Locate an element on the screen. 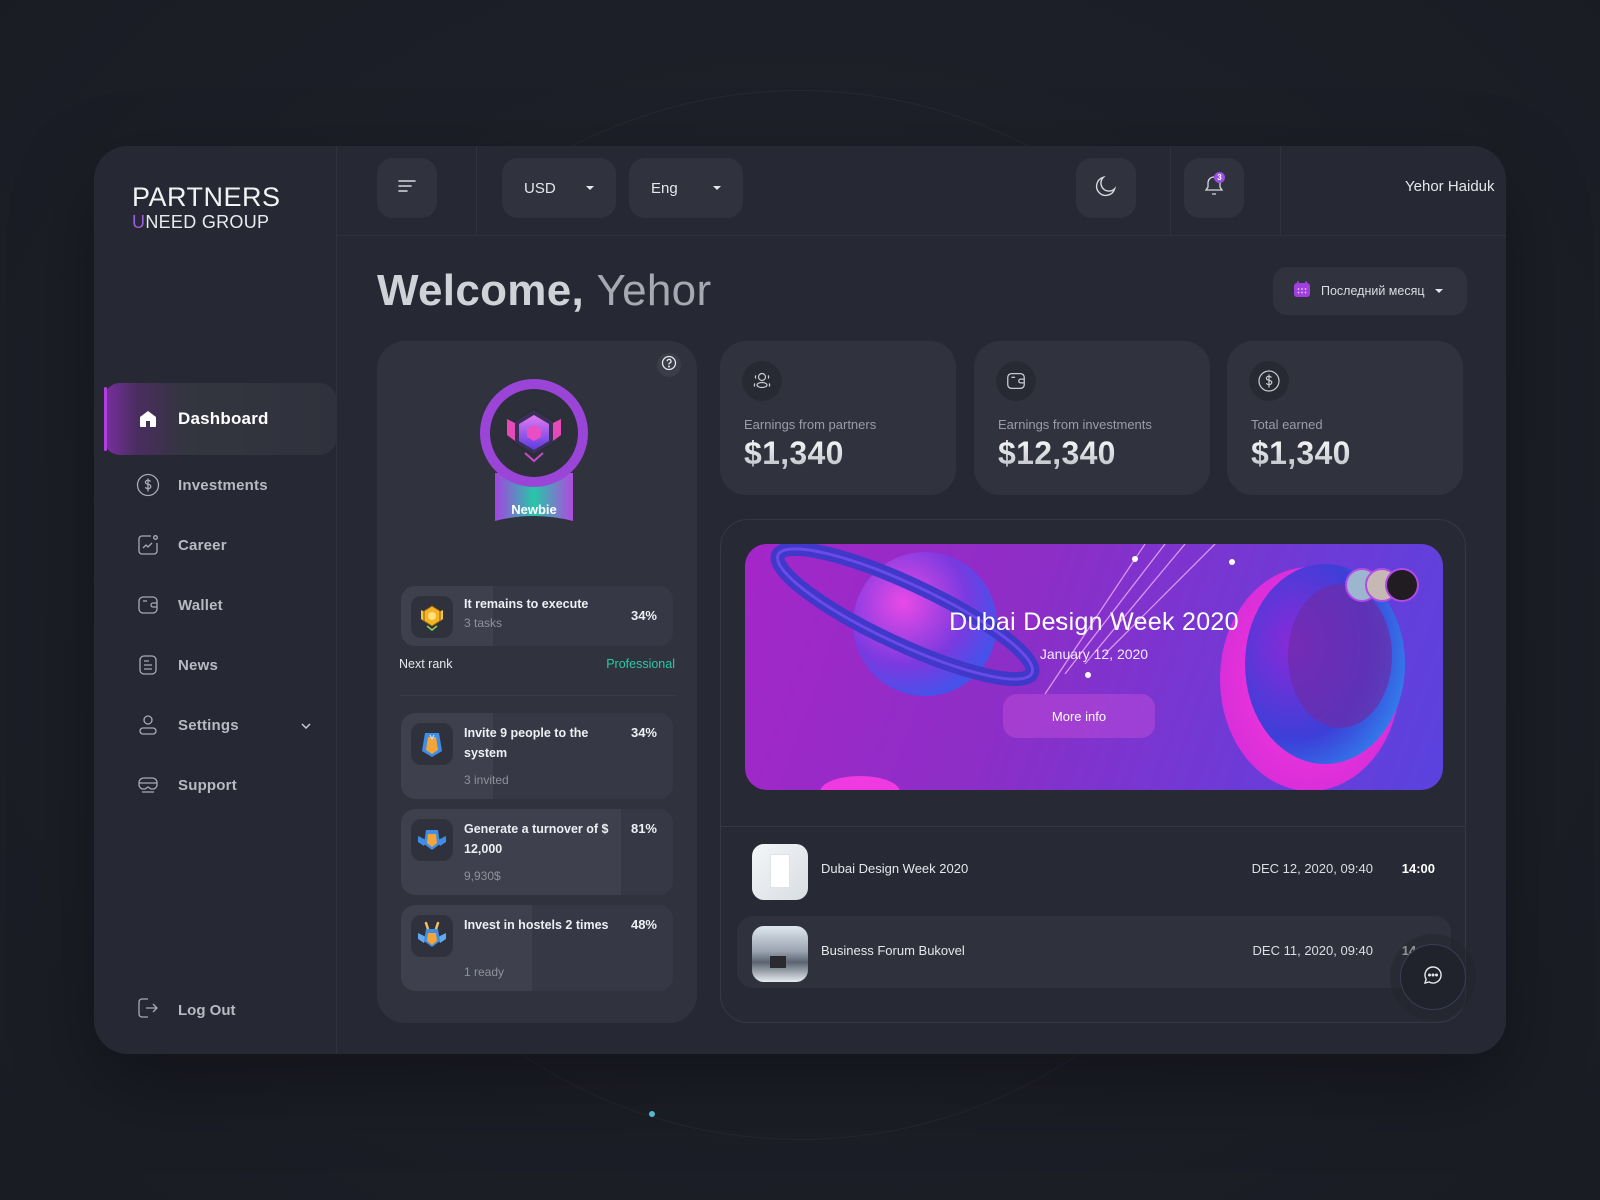 This screenshot has height=1200, width=1600. stat-value: $12,340 is located at coordinates (1057, 453).